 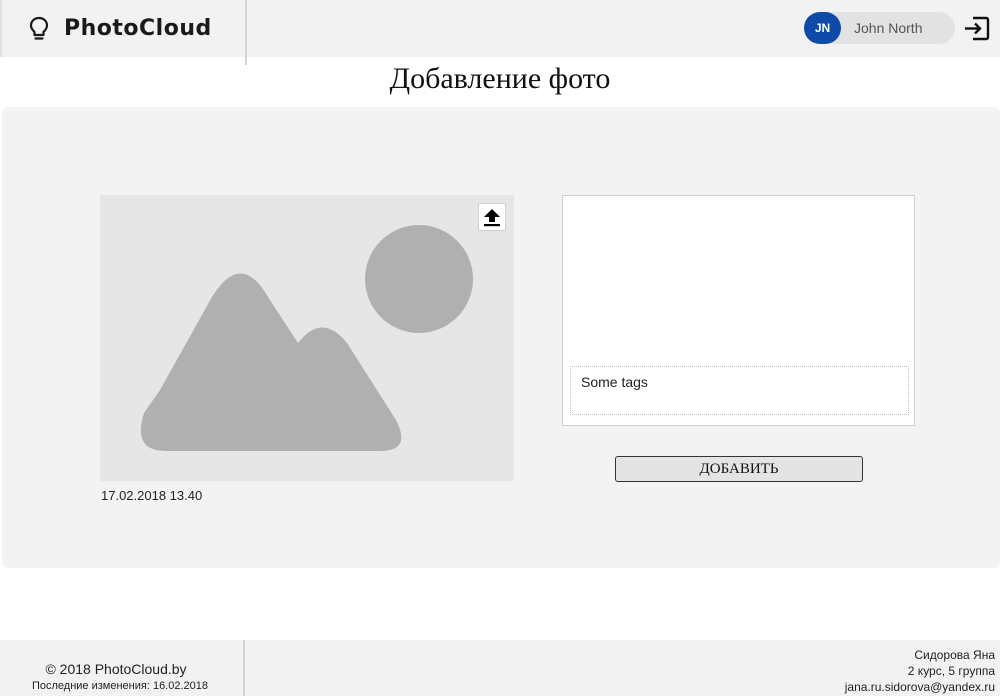 I want to click on add-button: ДОБАВИТЬ, so click(x=739, y=469).